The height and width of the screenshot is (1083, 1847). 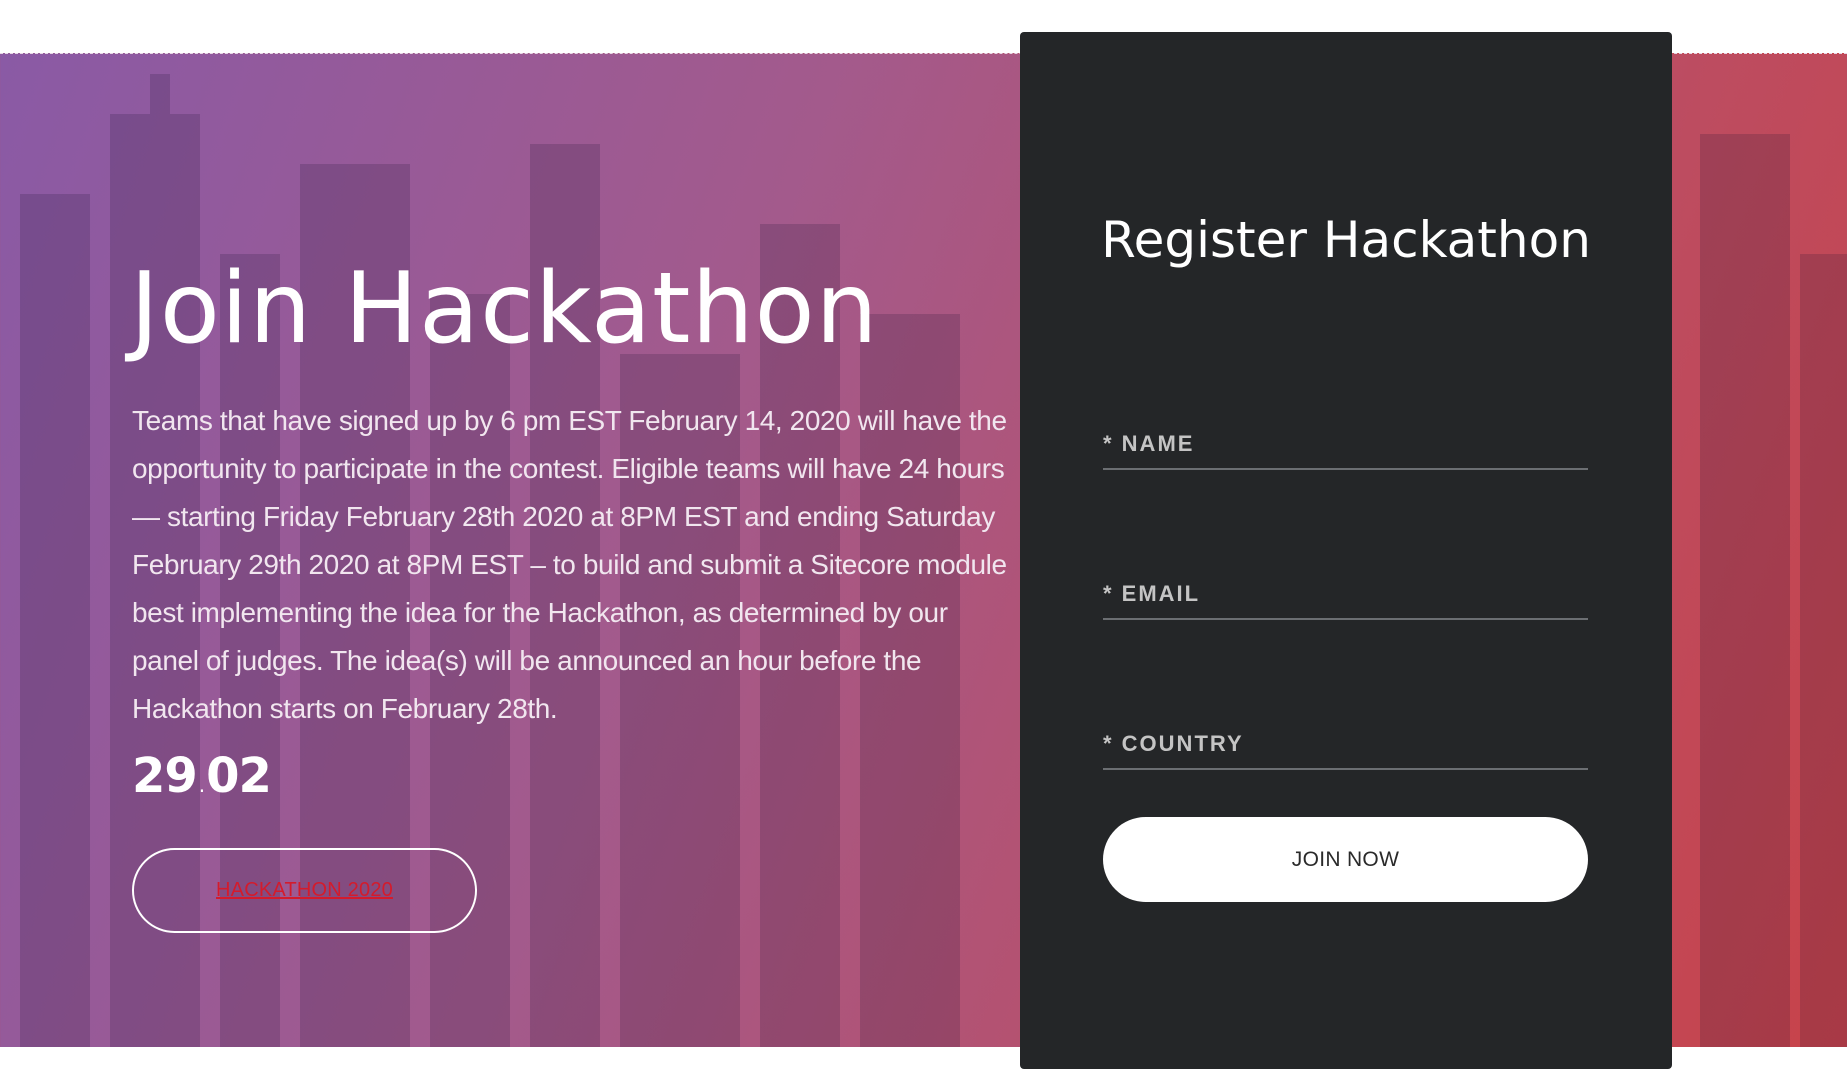 I want to click on name-field, so click(x=1345, y=445).